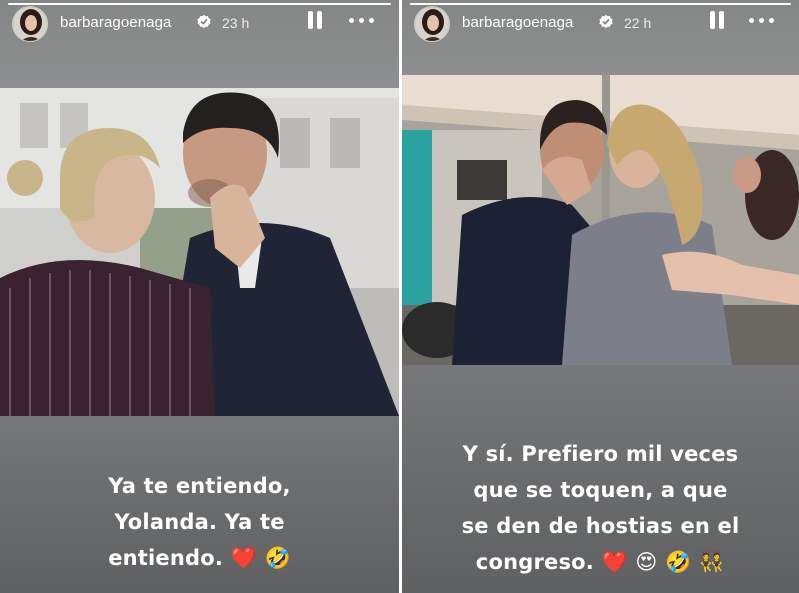 The width and height of the screenshot is (799, 593). What do you see at coordinates (199, 486) in the screenshot?
I see `caption-line: Ya te entiendo,` at bounding box center [199, 486].